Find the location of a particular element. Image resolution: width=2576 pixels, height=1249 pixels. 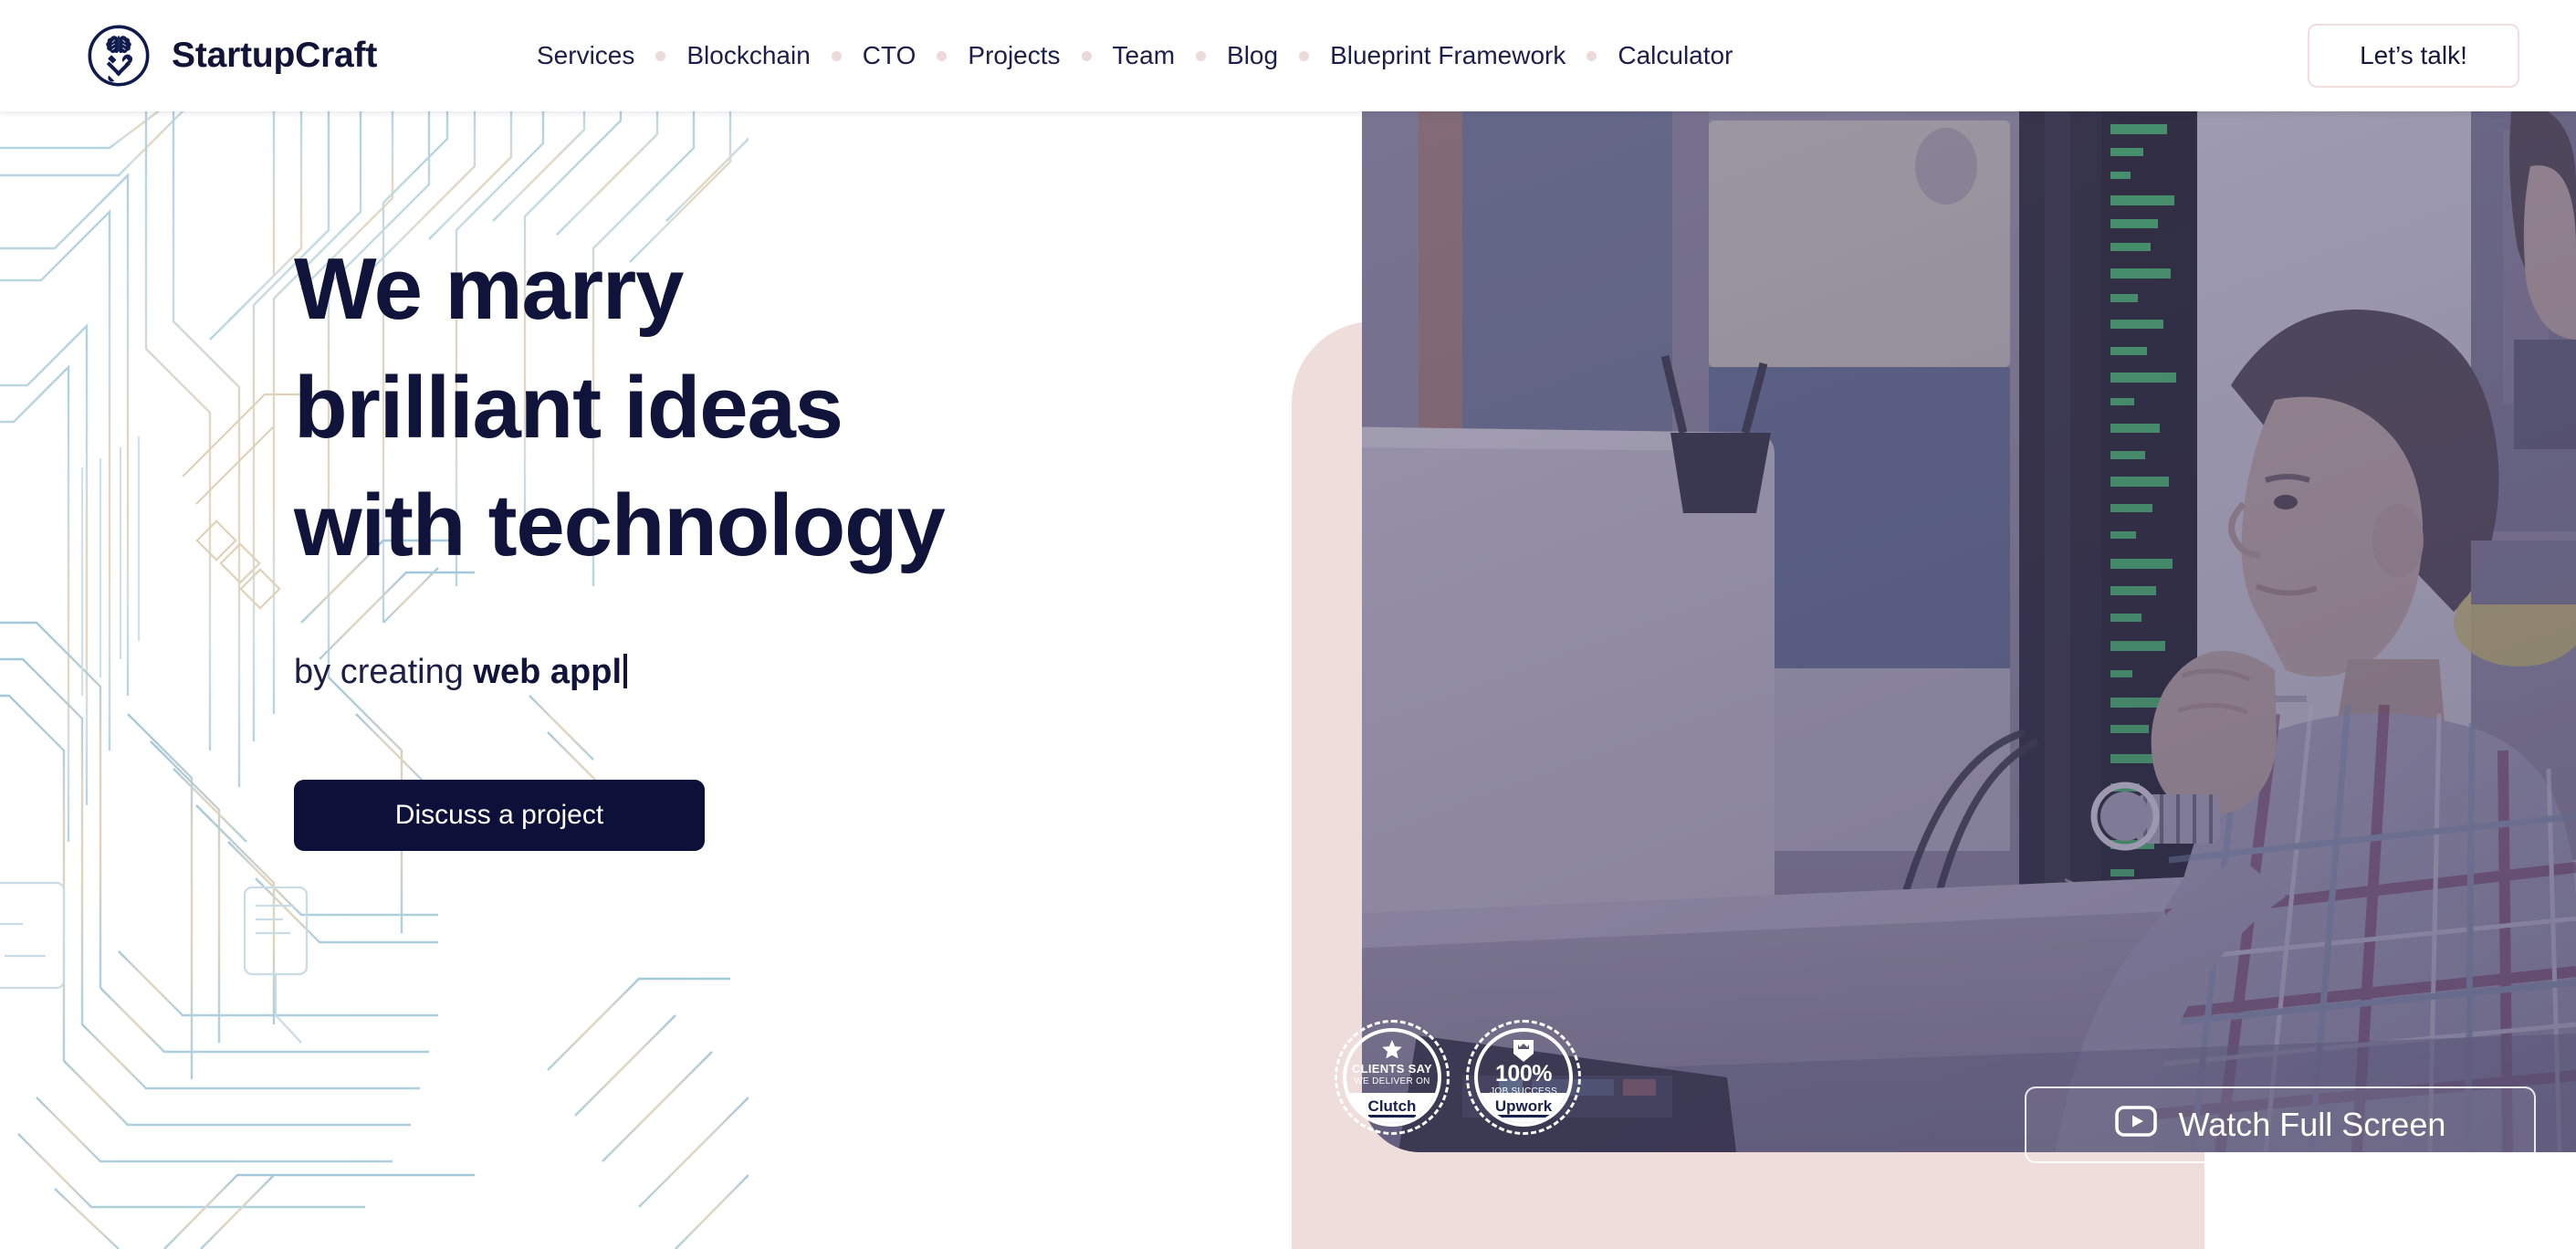

brand-logo-link: StartupCraft is located at coordinates (232, 56).